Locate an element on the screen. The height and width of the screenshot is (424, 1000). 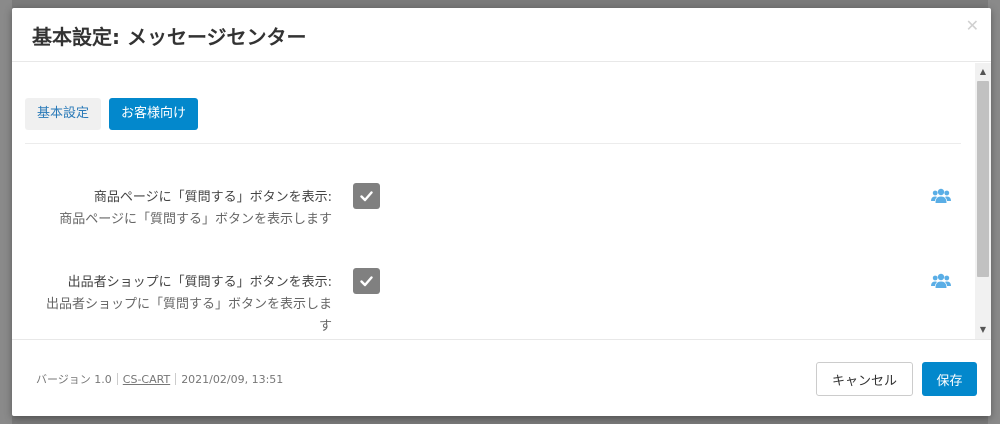
scroll-up-arrow-icon: ▲ is located at coordinates (983, 72).